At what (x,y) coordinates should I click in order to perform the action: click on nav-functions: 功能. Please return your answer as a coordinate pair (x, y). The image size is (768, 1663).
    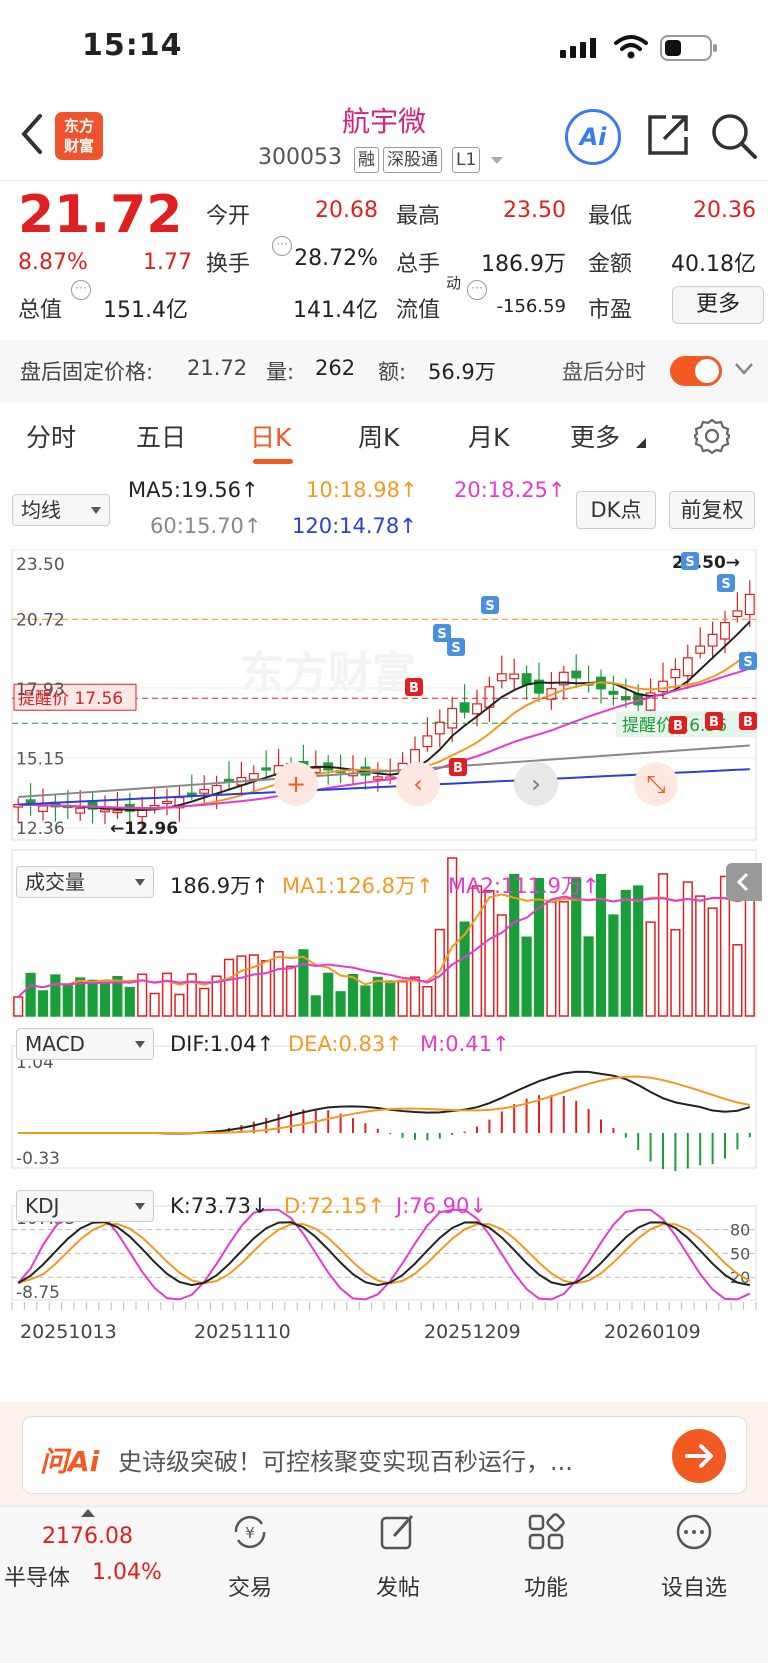
    Looking at the image, I should click on (546, 1586).